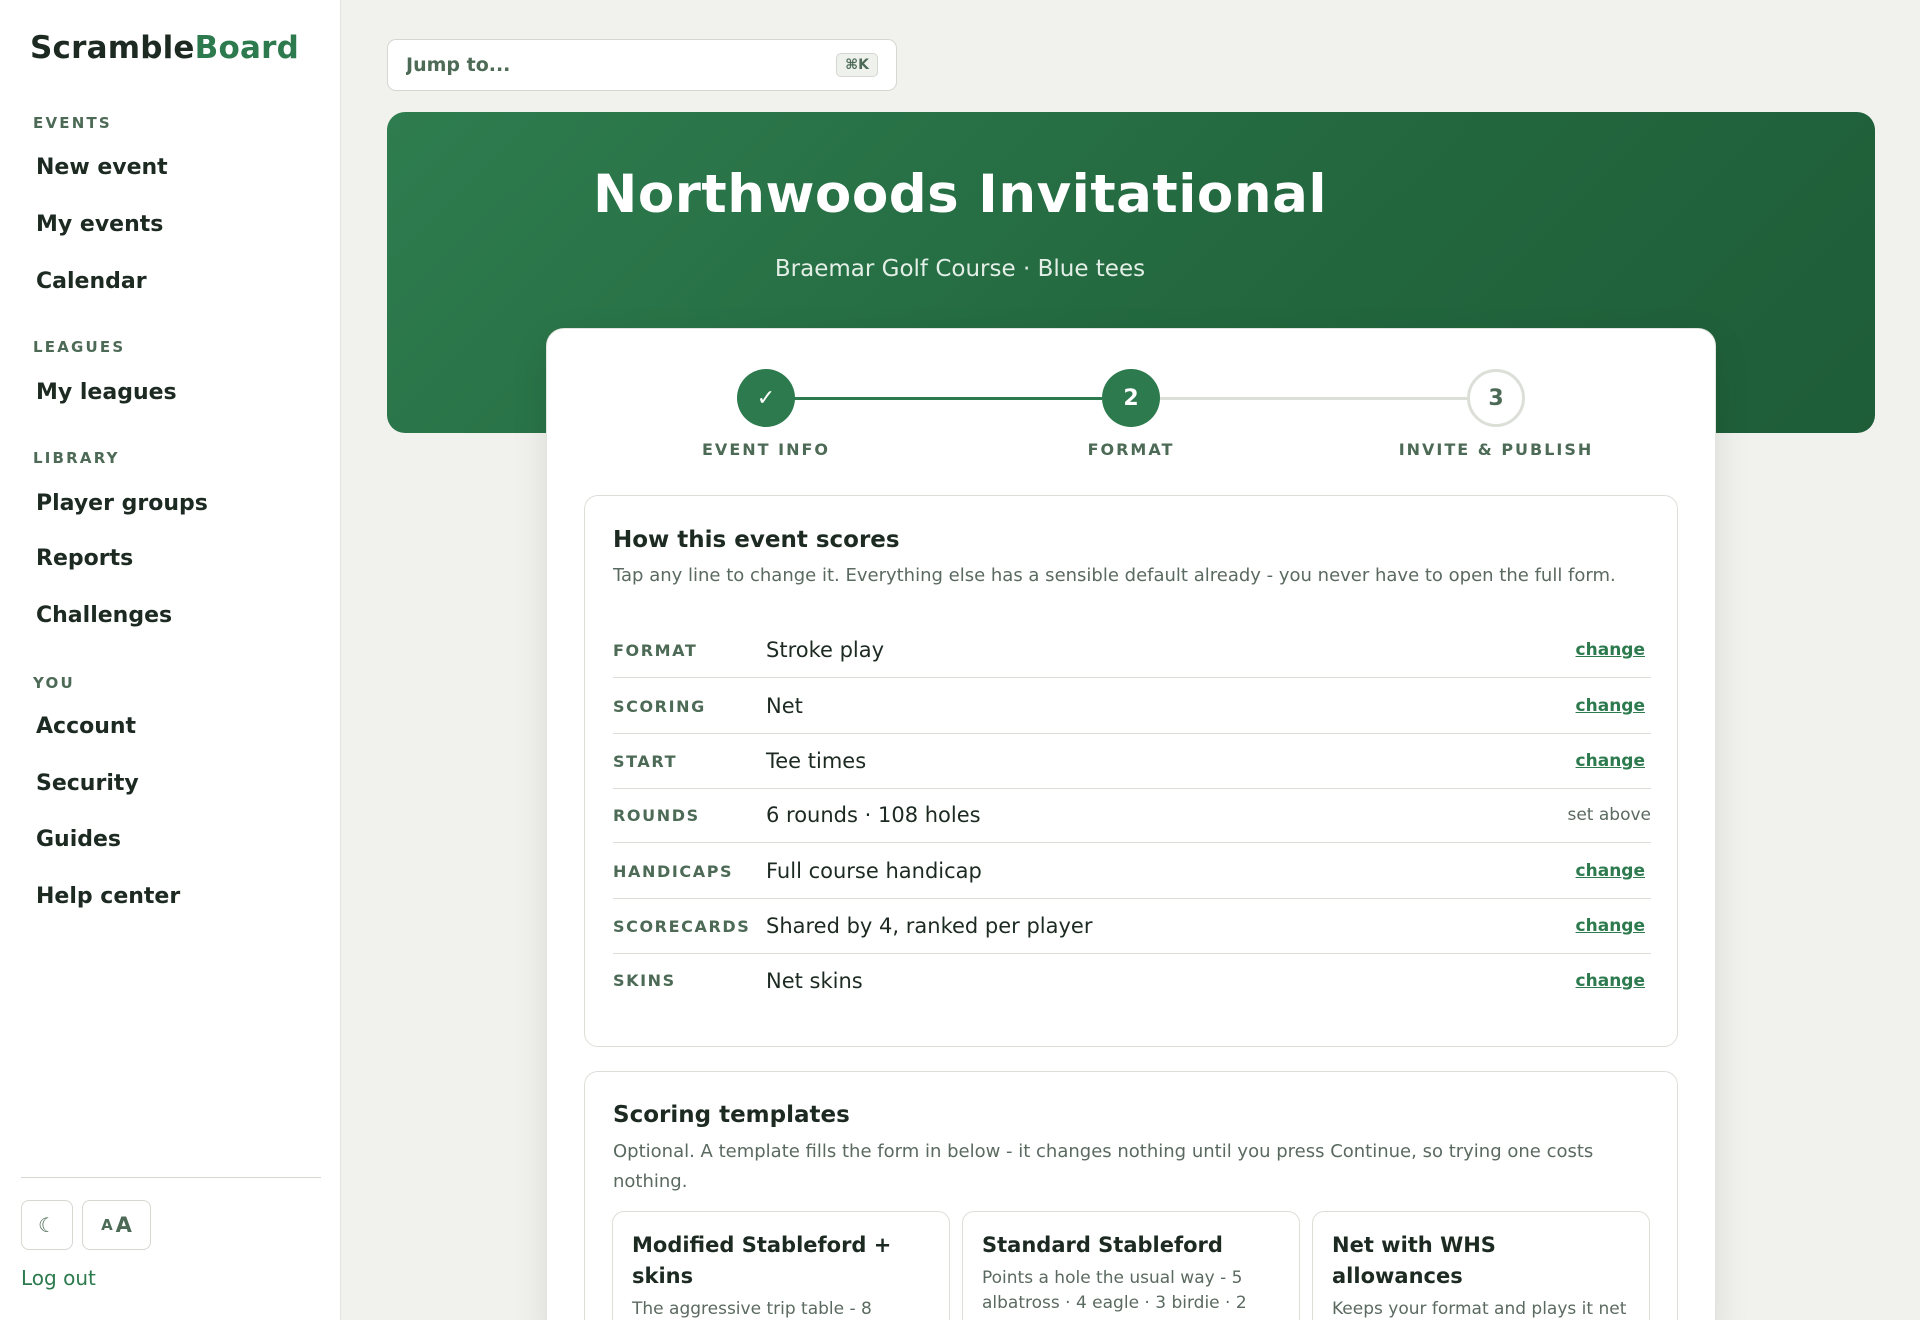  What do you see at coordinates (874, 871) in the screenshot?
I see `row-value: Full course handicap` at bounding box center [874, 871].